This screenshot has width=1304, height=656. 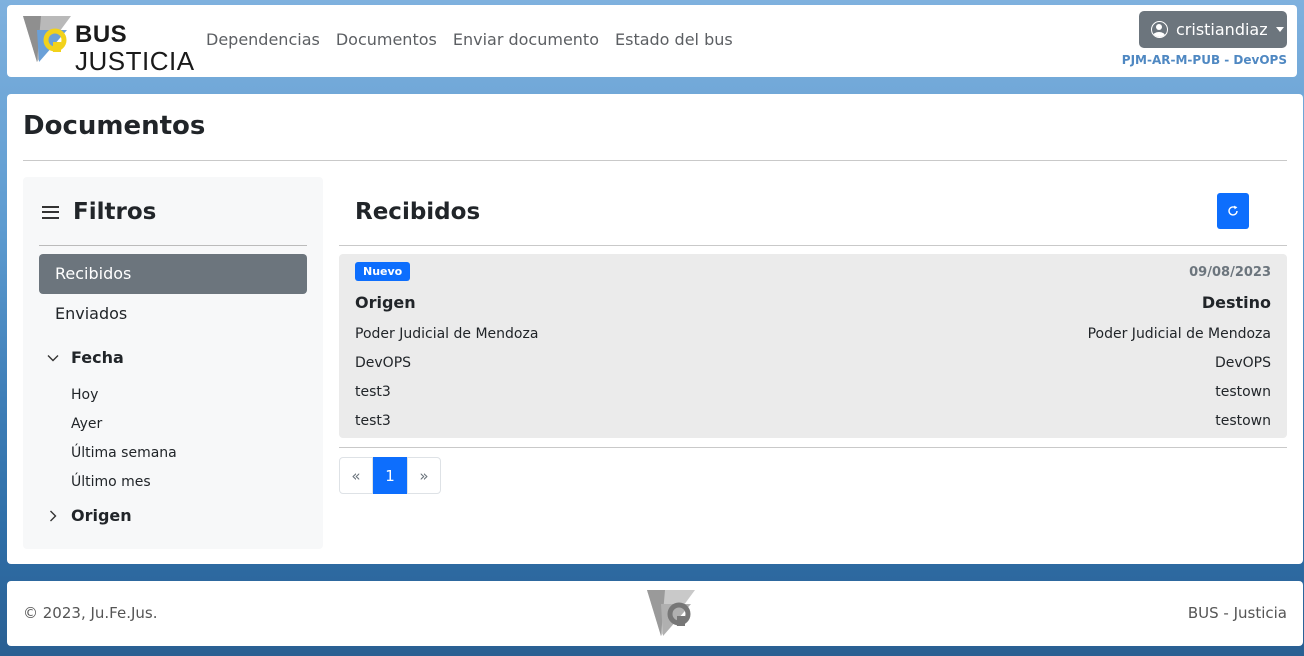 I want to click on refresh-button, so click(x=1233, y=211).